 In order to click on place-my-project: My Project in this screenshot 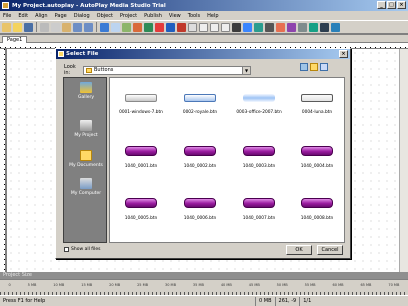, I will do `click(86, 129)`.